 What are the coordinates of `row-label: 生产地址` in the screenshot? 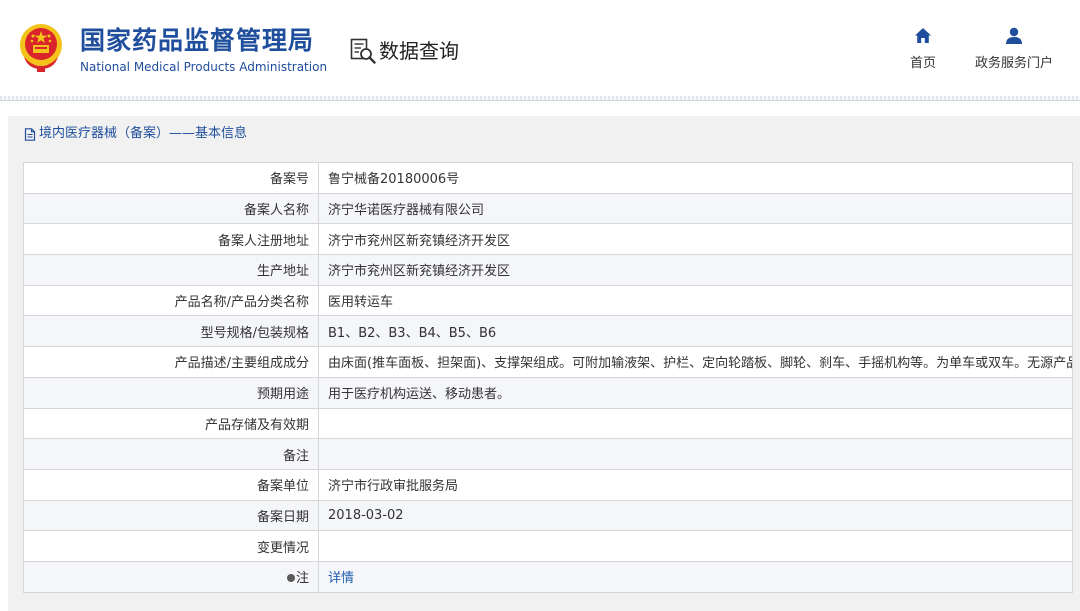 It's located at (171, 270).